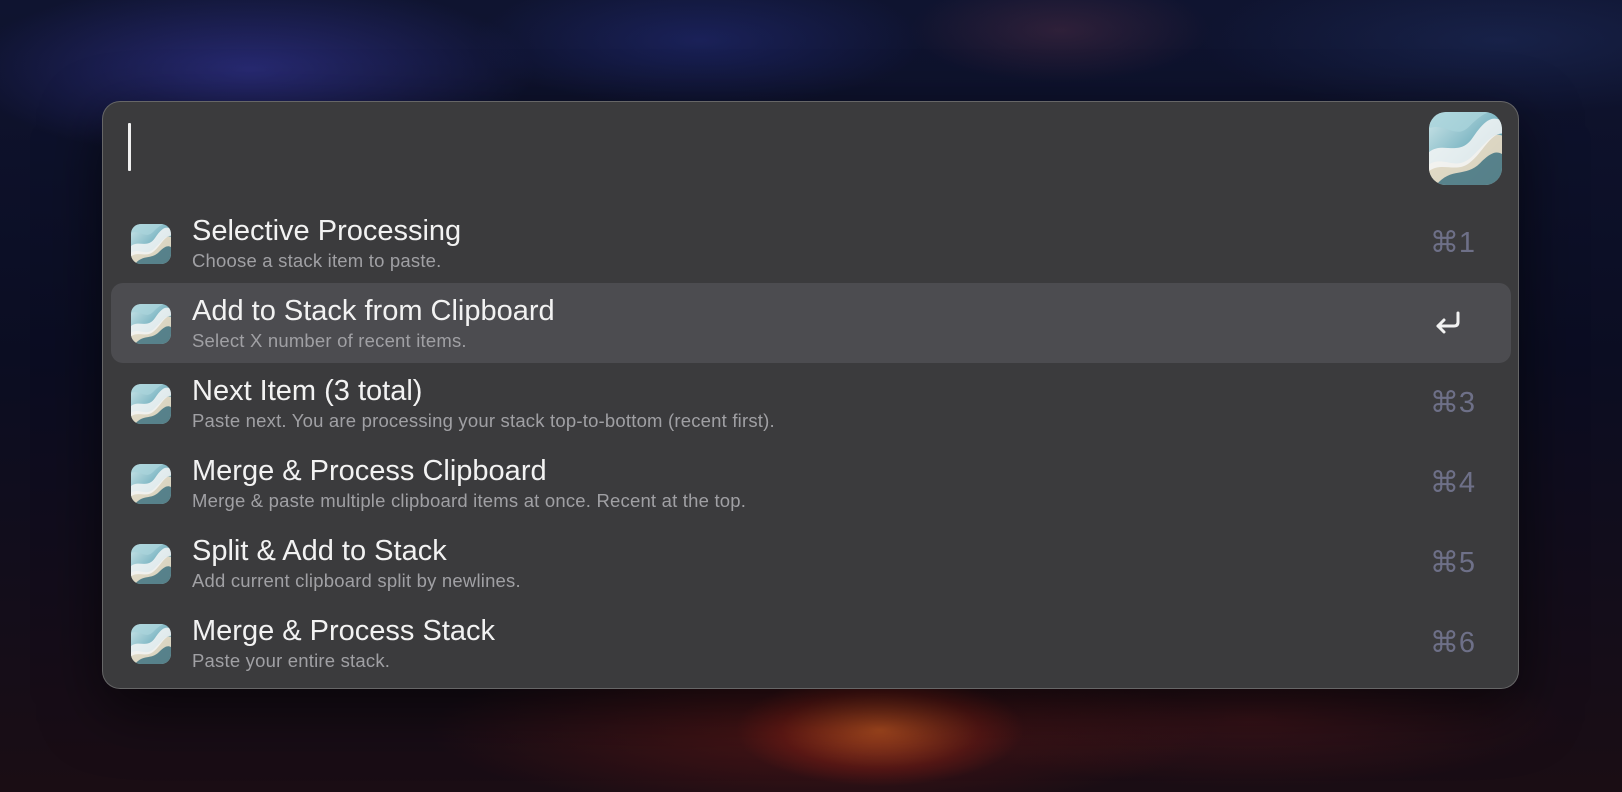  I want to click on item-title: Selective Processing, so click(327, 231).